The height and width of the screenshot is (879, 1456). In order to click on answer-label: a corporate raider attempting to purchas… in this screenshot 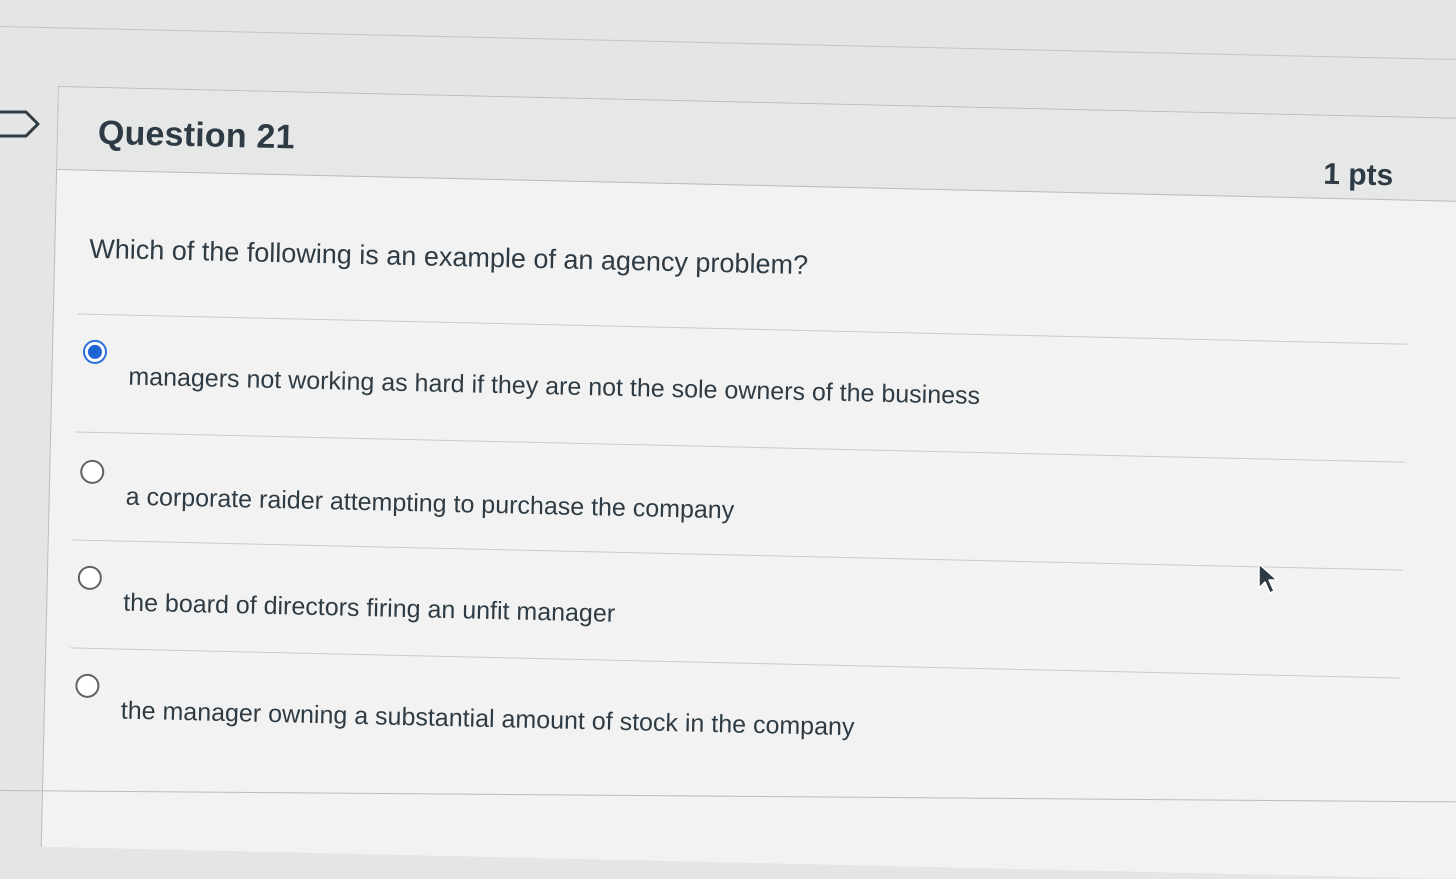, I will do `click(430, 503)`.